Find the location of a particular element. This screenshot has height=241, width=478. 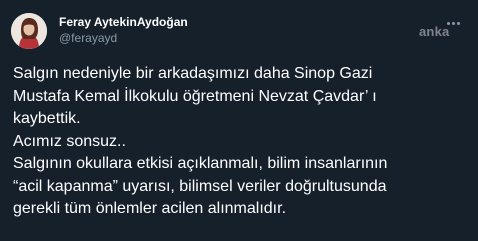

tweet-text-line: Acımız sonsuz.. is located at coordinates (69, 141).